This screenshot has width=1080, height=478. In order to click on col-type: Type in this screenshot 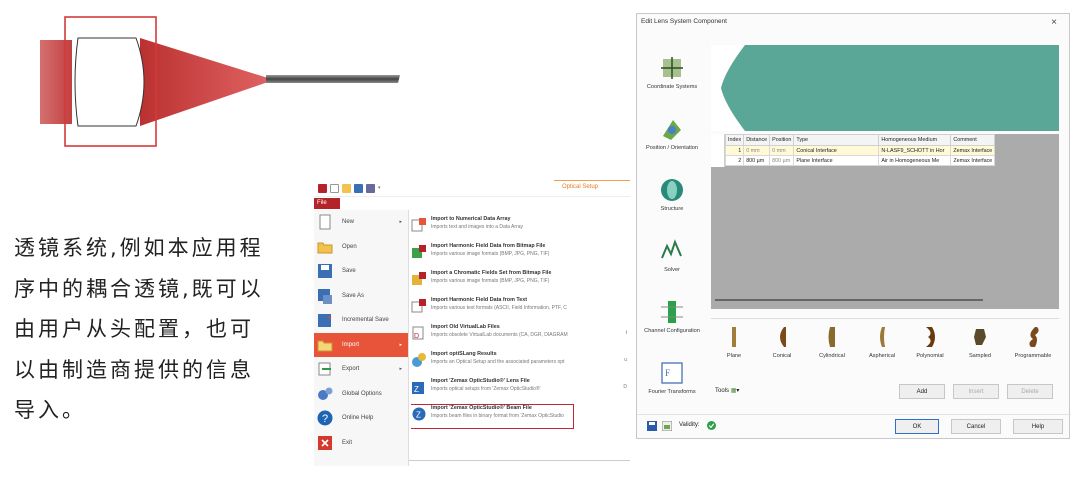, I will do `click(836, 140)`.